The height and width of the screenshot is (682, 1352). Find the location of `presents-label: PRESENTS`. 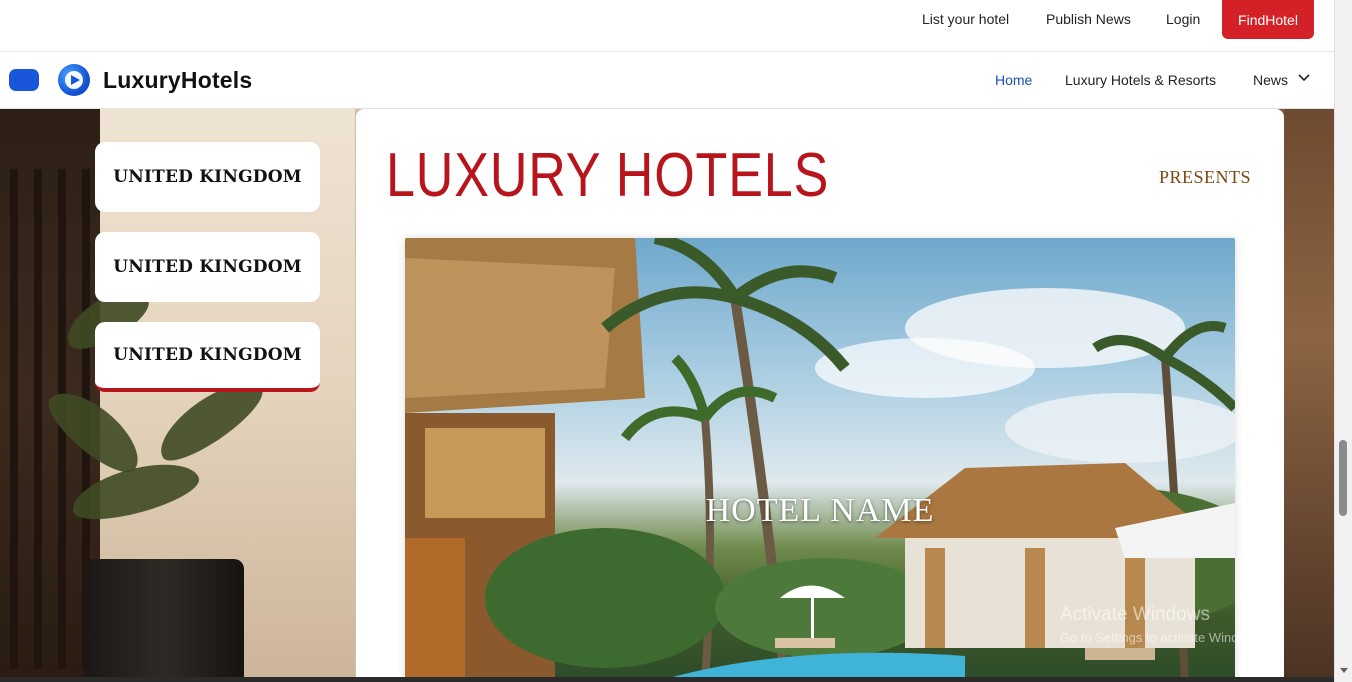

presents-label: PRESENTS is located at coordinates (1204, 177).